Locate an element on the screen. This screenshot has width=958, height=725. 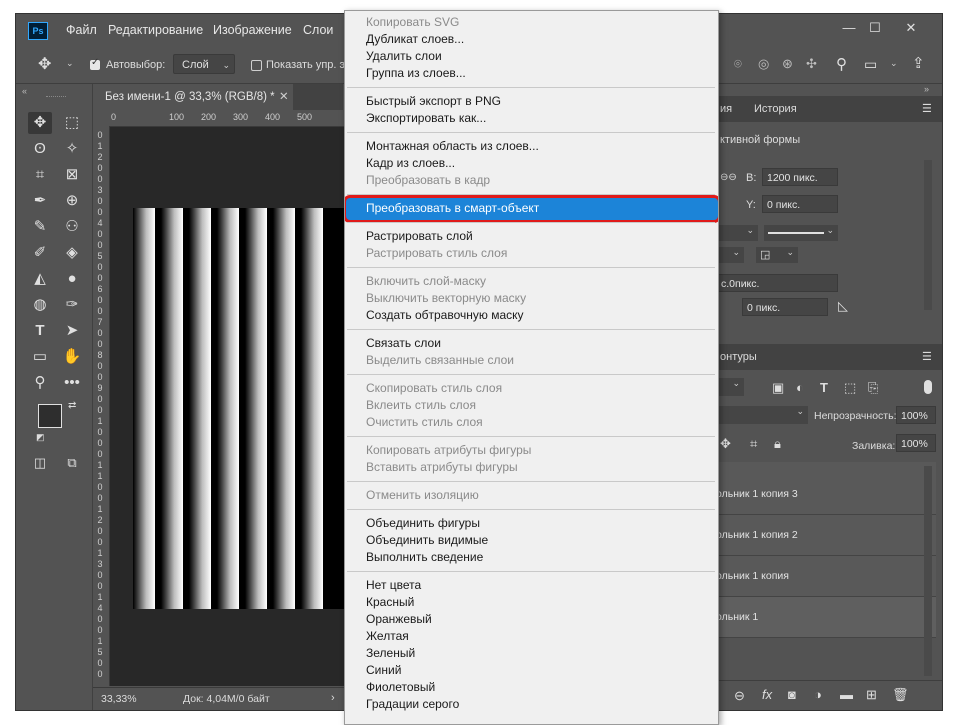
3d-mode-icon: ⌾ is located at coordinates (738, 64).